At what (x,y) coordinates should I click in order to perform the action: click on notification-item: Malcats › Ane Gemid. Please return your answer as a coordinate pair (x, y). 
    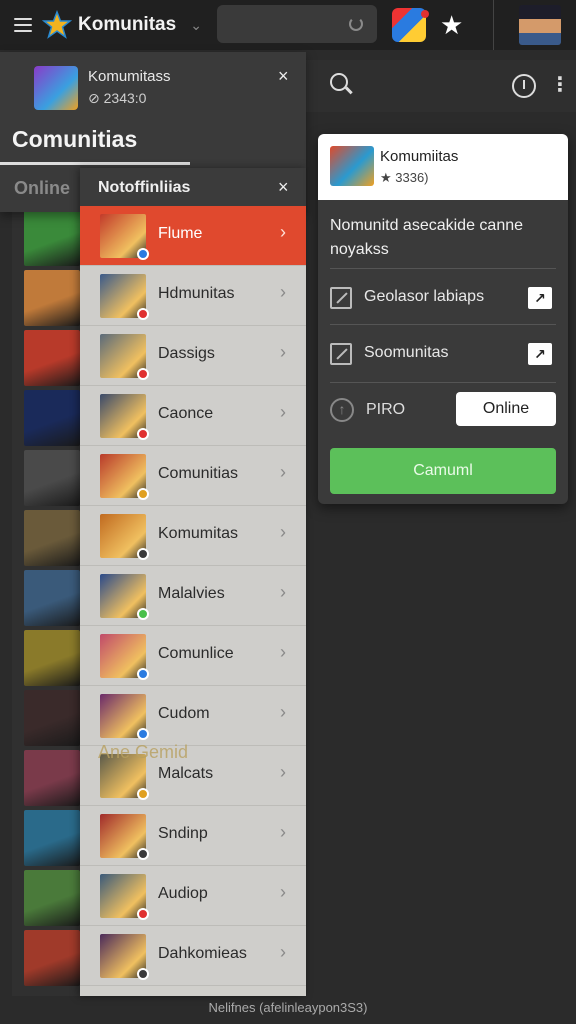
    Looking at the image, I should click on (193, 774).